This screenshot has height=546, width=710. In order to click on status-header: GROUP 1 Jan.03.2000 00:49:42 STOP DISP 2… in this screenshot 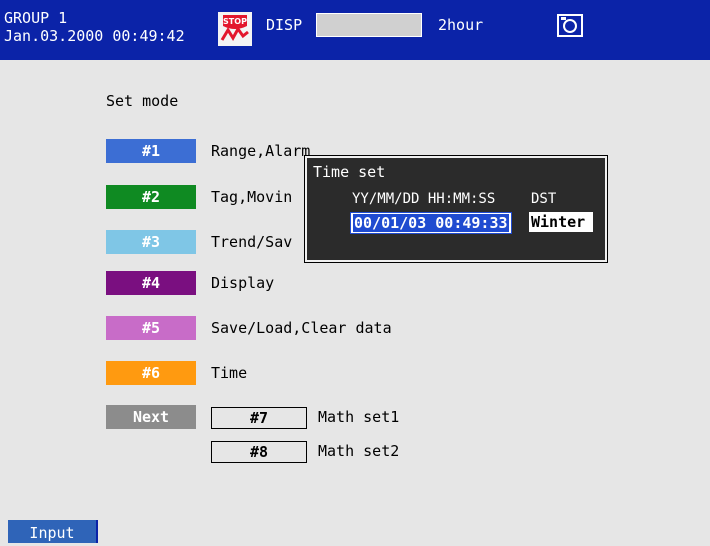, I will do `click(355, 30)`.